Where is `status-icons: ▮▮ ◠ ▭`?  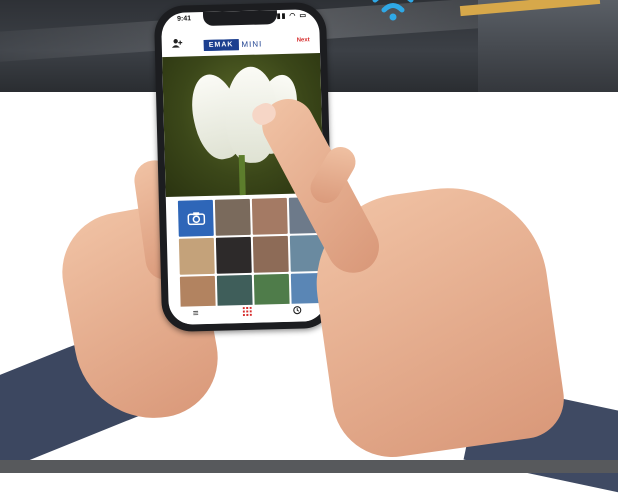 status-icons: ▮▮ ◠ ▭ is located at coordinates (292, 16).